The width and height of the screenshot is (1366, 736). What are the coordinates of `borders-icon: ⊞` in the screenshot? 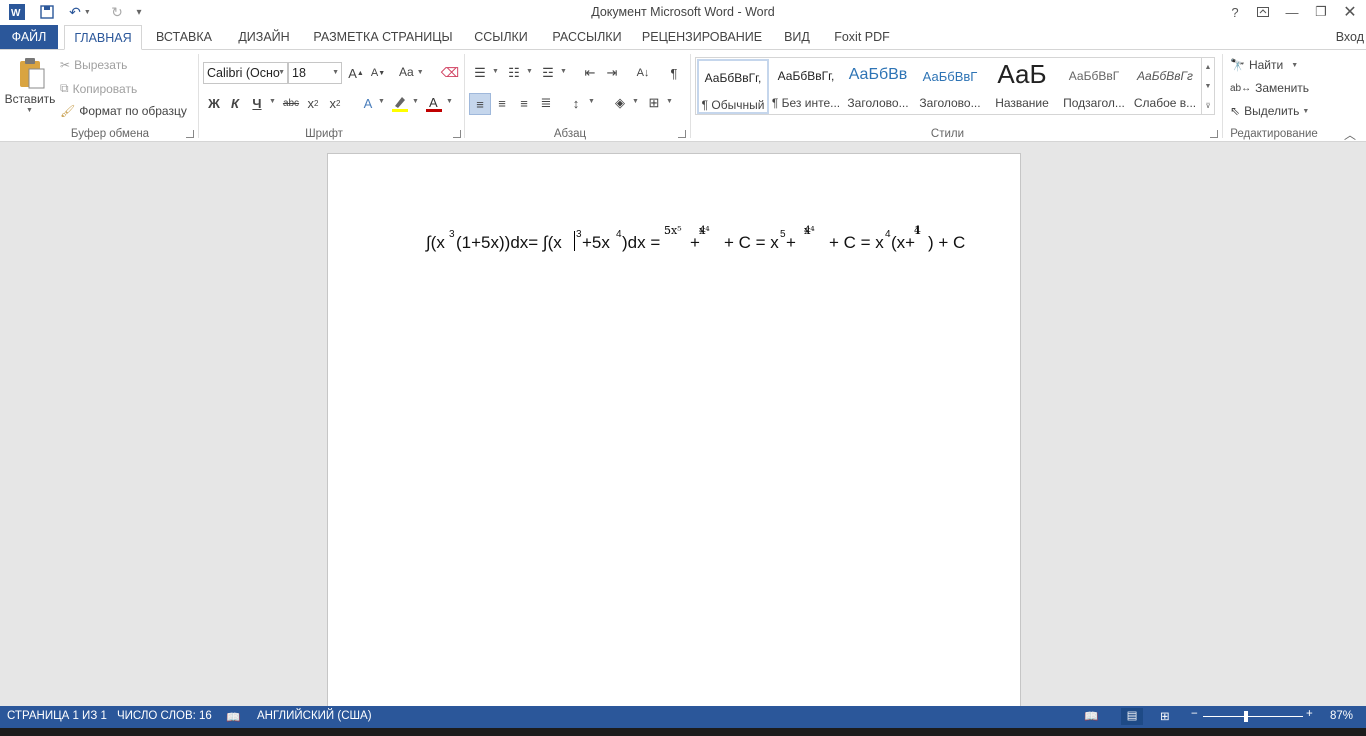 It's located at (654, 103).